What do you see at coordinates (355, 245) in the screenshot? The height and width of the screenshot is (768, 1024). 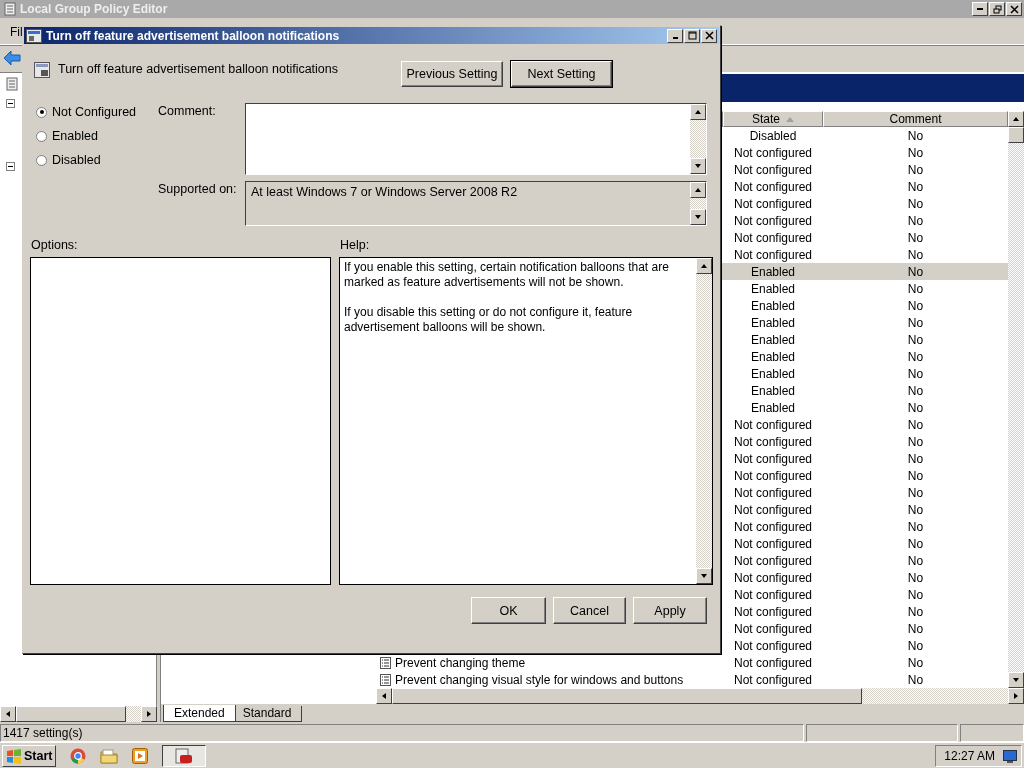 I see `section-label: Help:` at bounding box center [355, 245].